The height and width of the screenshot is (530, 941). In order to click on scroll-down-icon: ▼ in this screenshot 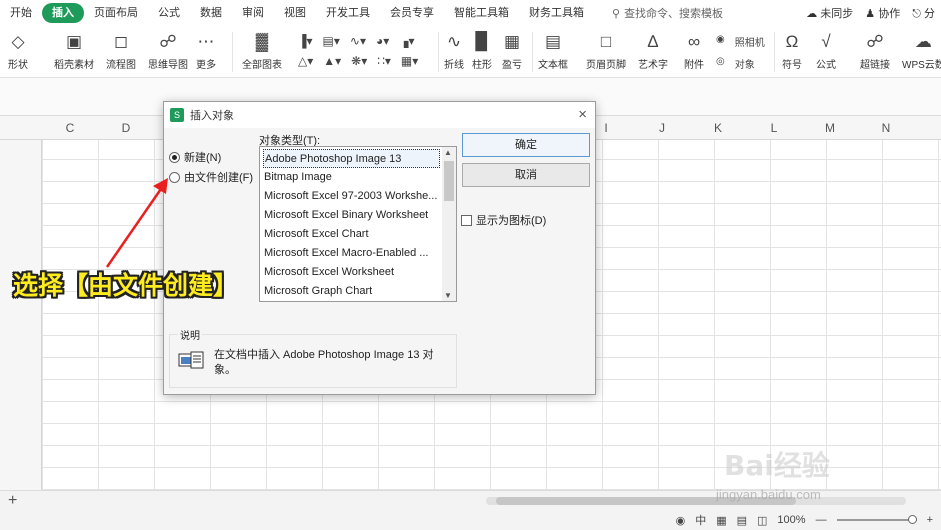, I will do `click(448, 295)`.